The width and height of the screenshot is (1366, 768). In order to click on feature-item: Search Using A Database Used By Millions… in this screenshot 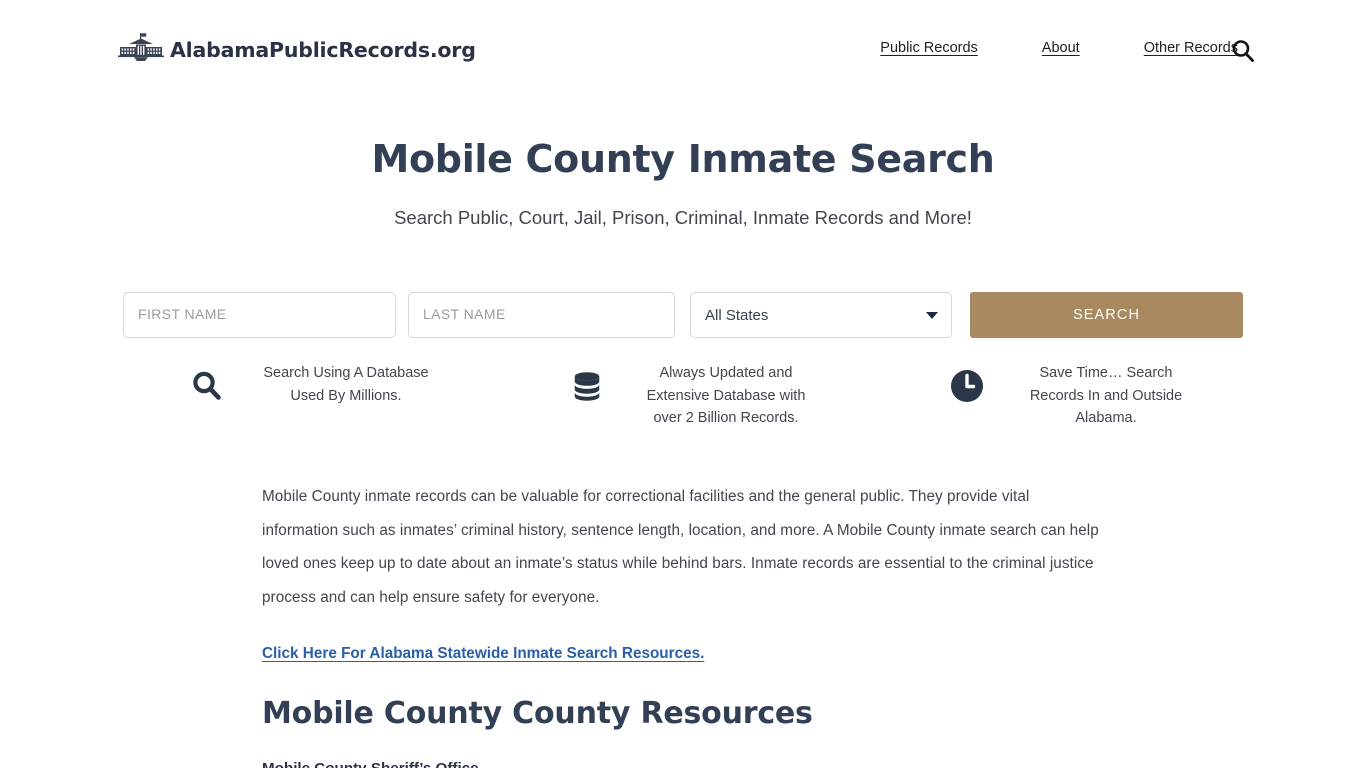, I will do `click(313, 385)`.